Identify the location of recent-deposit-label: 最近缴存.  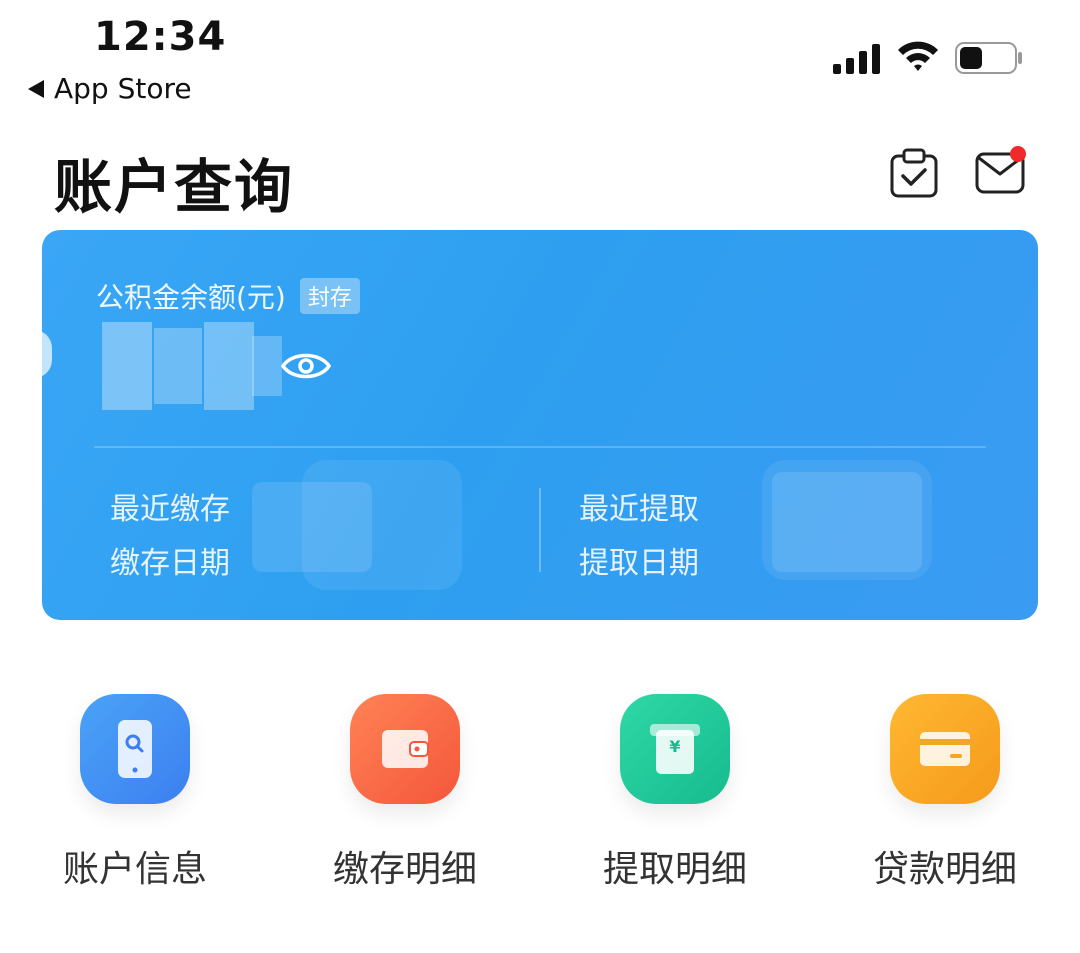
(170, 509).